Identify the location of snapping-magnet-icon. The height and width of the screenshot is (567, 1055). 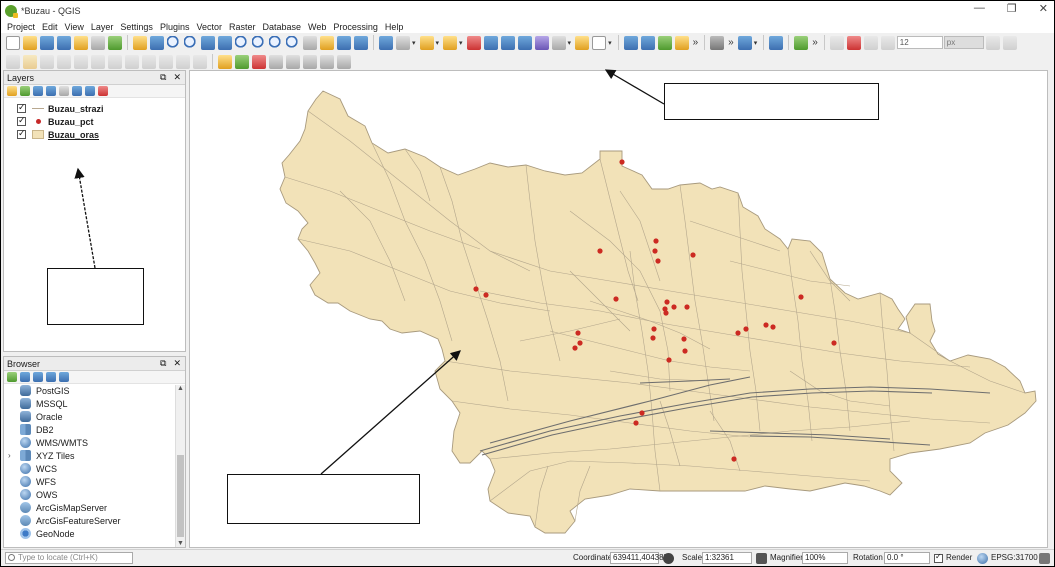
(853, 42).